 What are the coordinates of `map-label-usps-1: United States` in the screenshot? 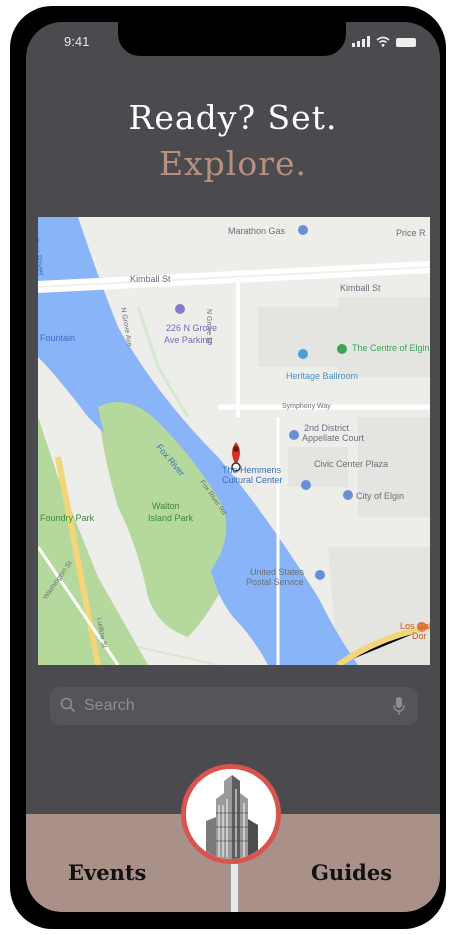 It's located at (277, 572).